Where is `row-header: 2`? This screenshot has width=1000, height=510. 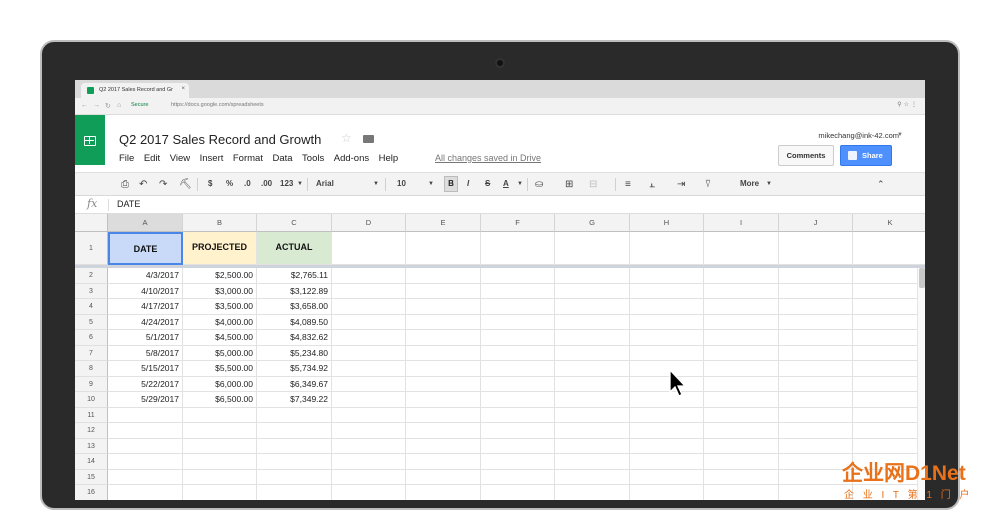
row-header: 2 is located at coordinates (91, 276).